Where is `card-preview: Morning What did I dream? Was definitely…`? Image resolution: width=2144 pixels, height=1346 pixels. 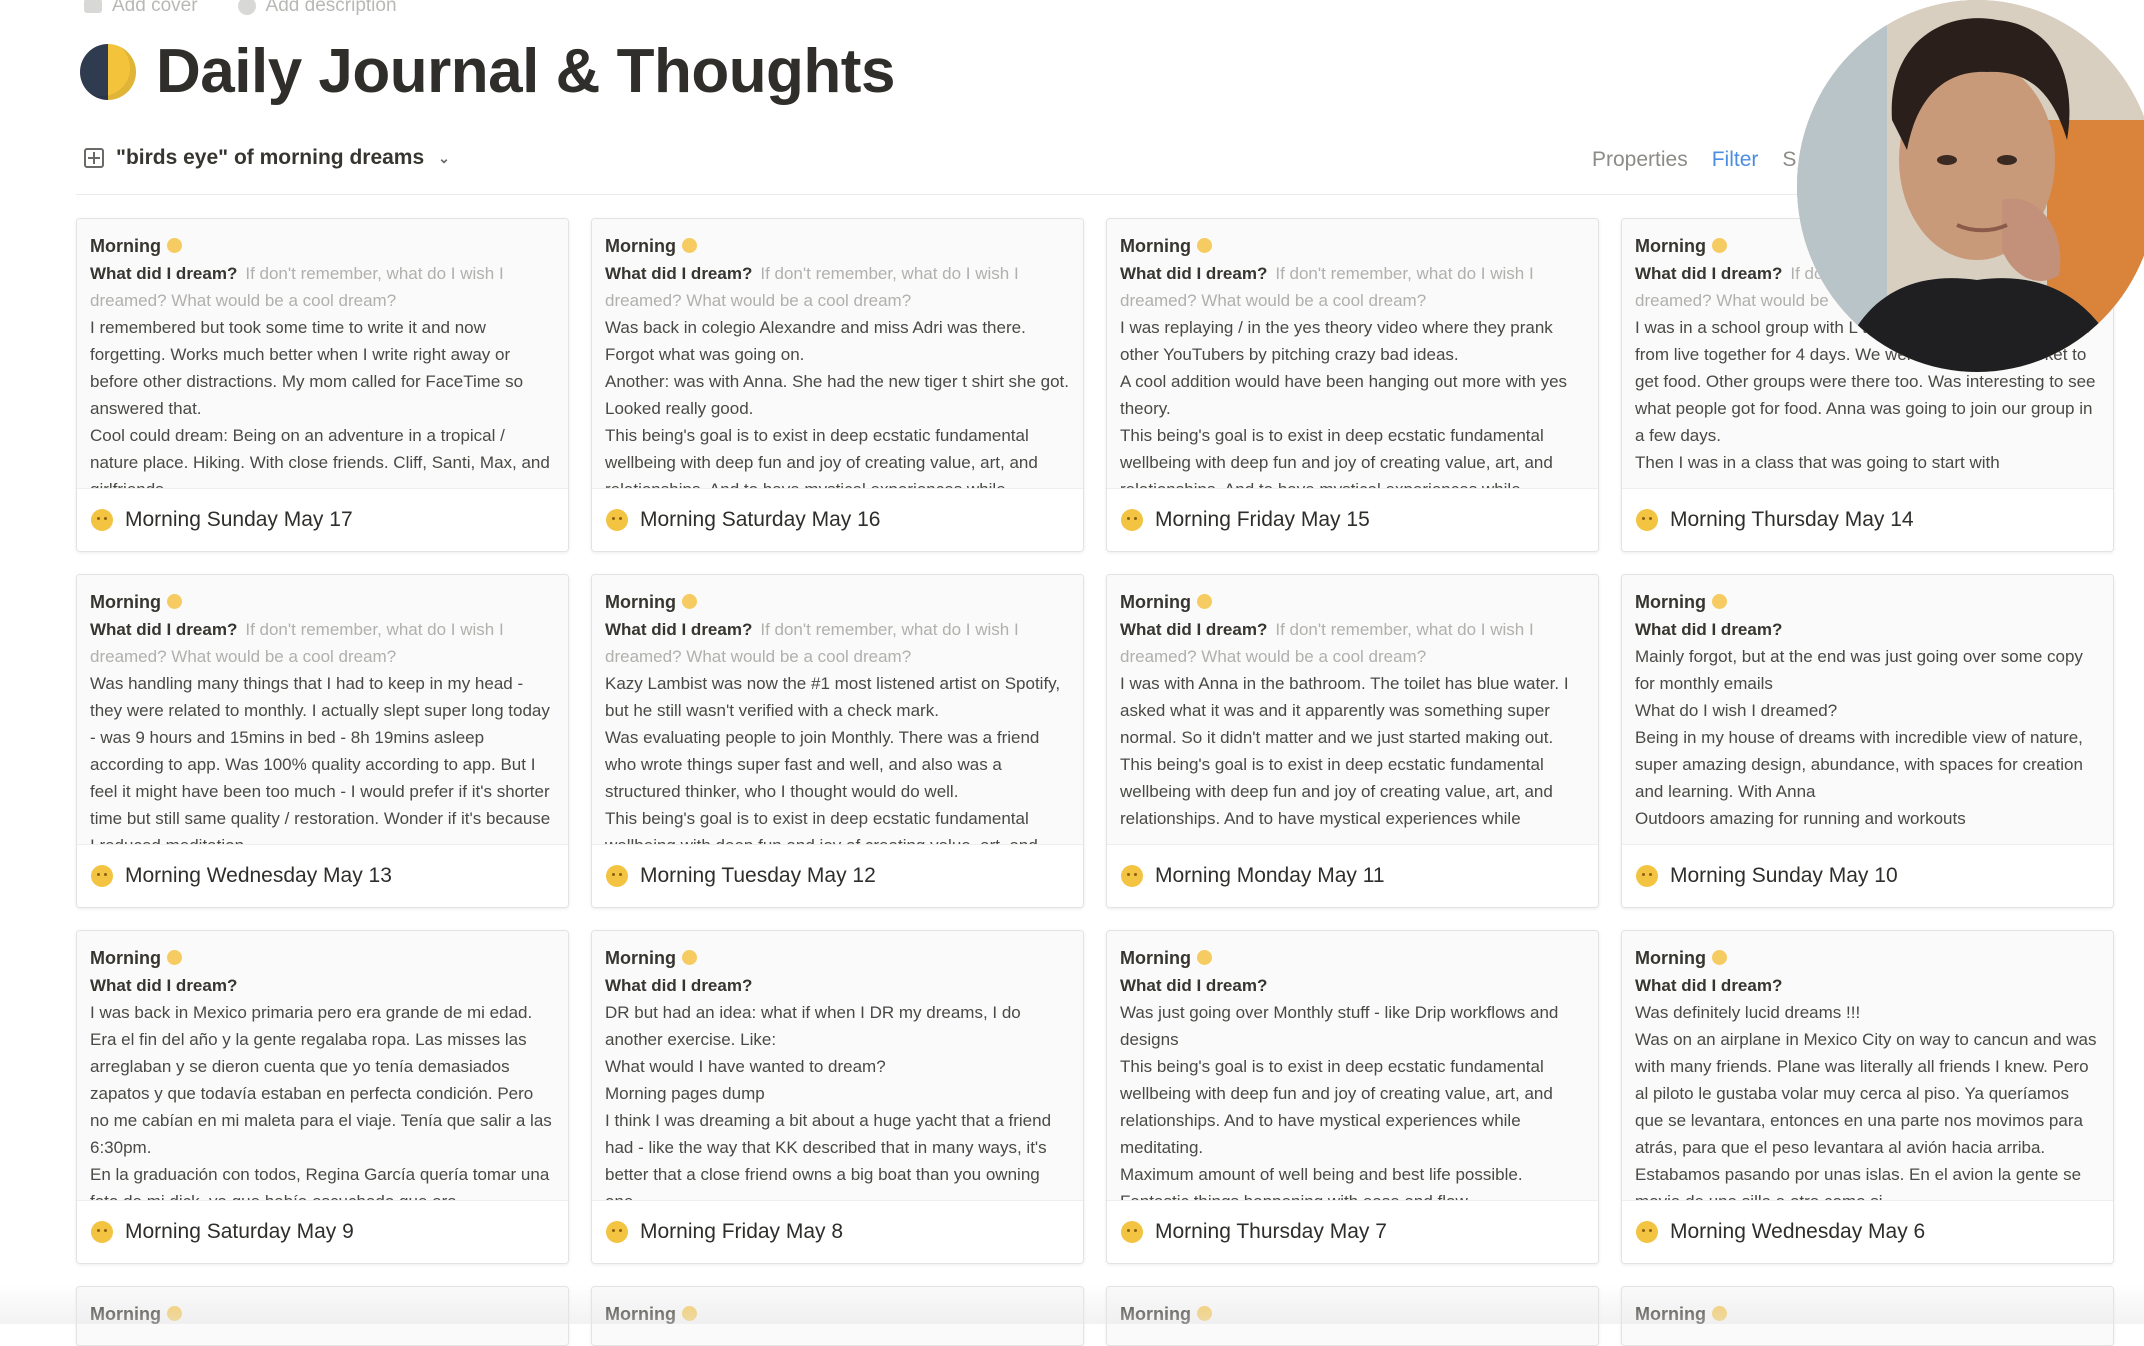 card-preview: Morning What did I dream? Was definitely… is located at coordinates (1867, 1067).